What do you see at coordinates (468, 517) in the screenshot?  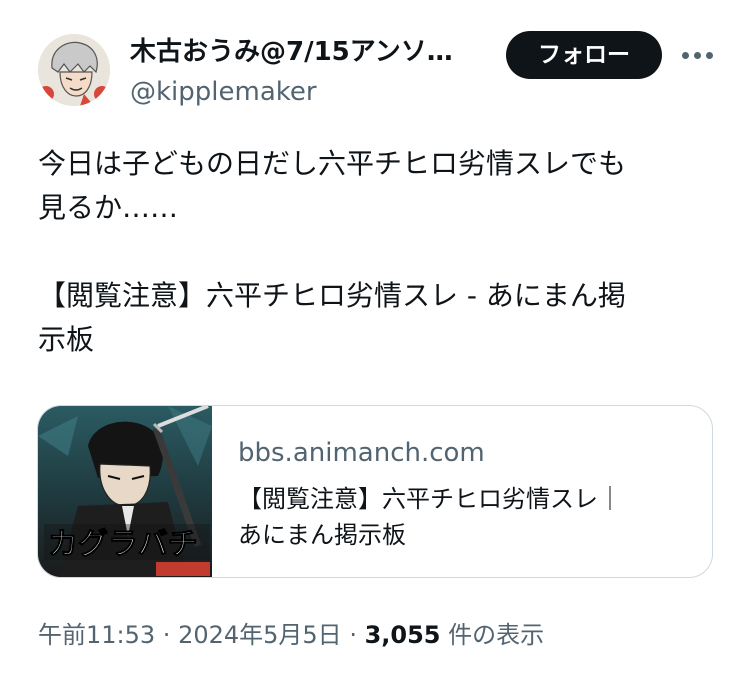 I see `link-card-title: 【閲覧注意】六平チヒロ劣情スレ｜ あにまん掲示板` at bounding box center [468, 517].